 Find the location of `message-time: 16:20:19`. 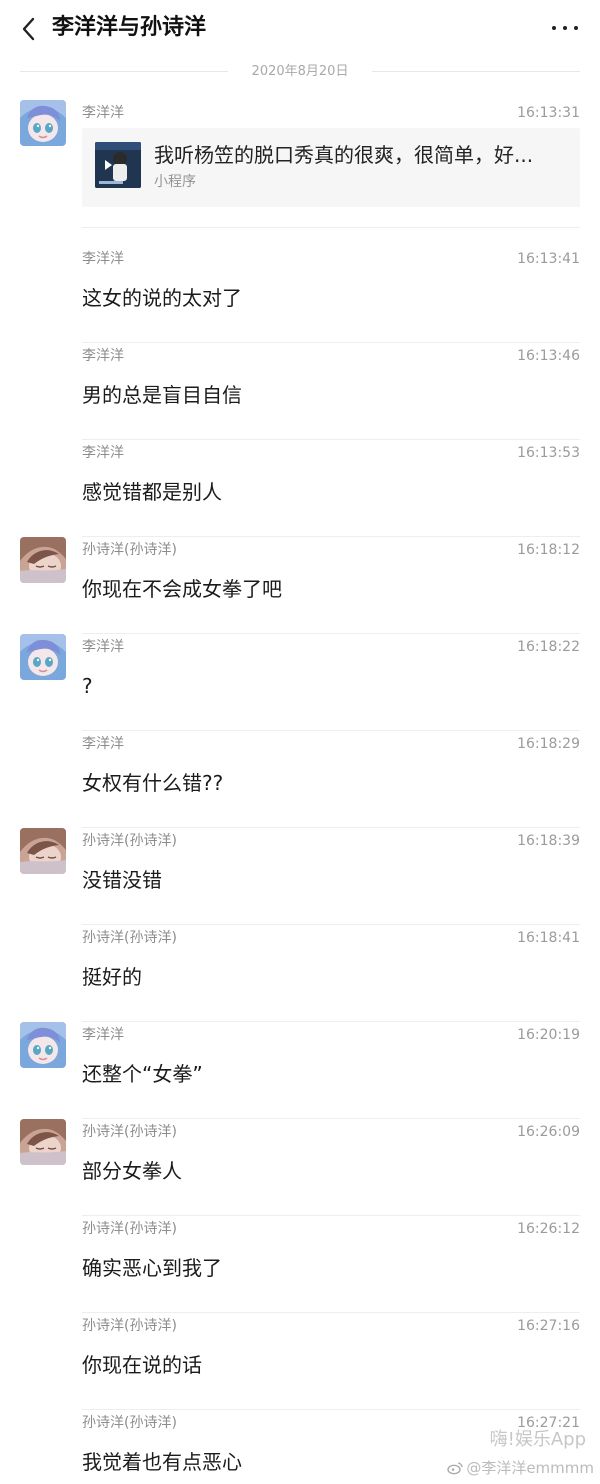

message-time: 16:20:19 is located at coordinates (548, 1035).